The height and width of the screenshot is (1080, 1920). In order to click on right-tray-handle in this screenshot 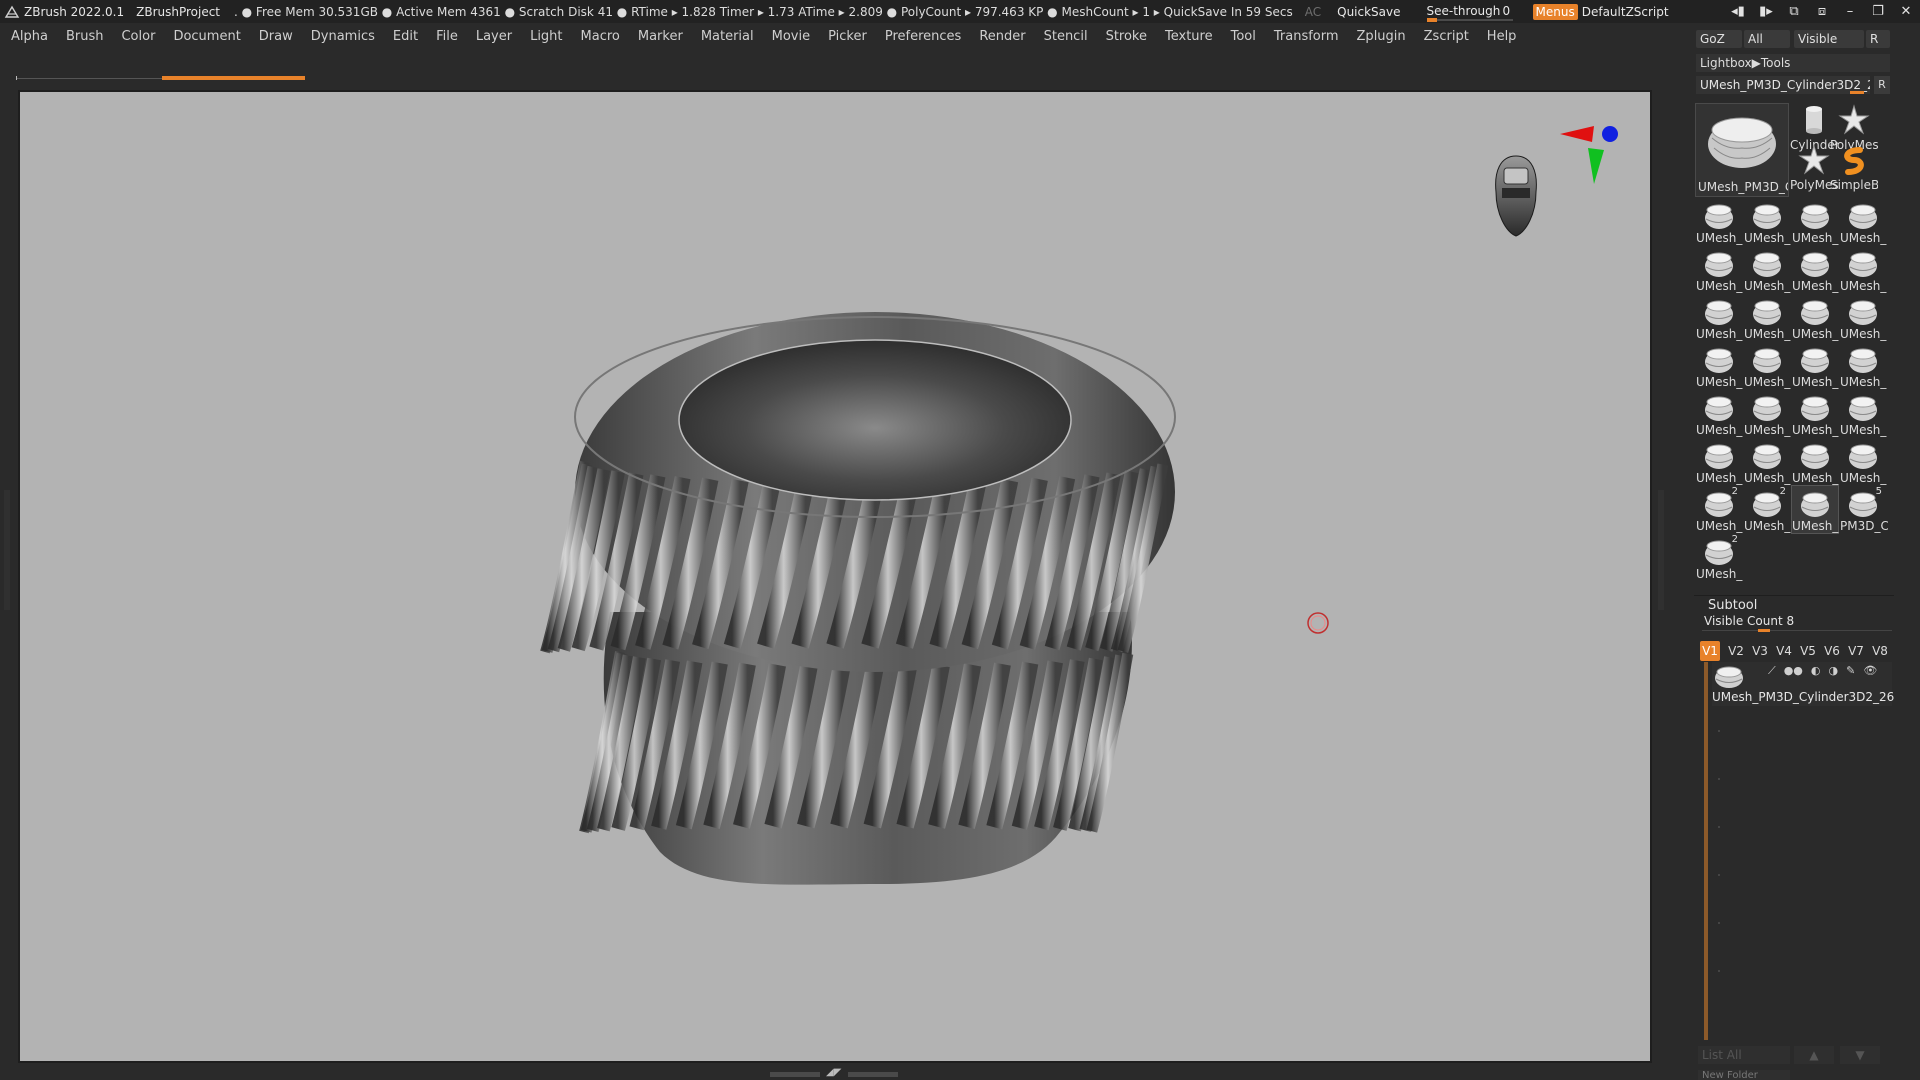, I will do `click(1661, 550)`.